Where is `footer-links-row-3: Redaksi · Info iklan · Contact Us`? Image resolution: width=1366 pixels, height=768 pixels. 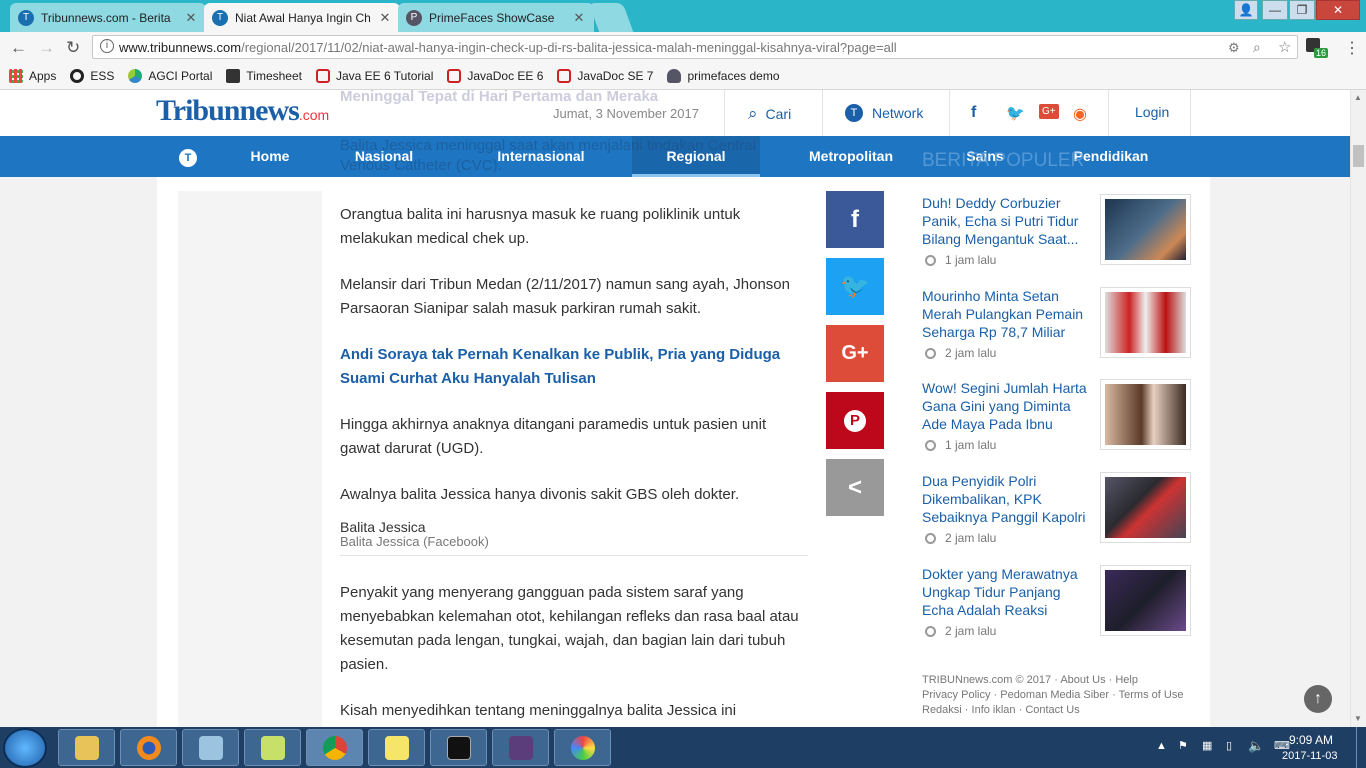
footer-links-row-3: Redaksi · Info iklan · Contact Us is located at coordinates (1001, 710).